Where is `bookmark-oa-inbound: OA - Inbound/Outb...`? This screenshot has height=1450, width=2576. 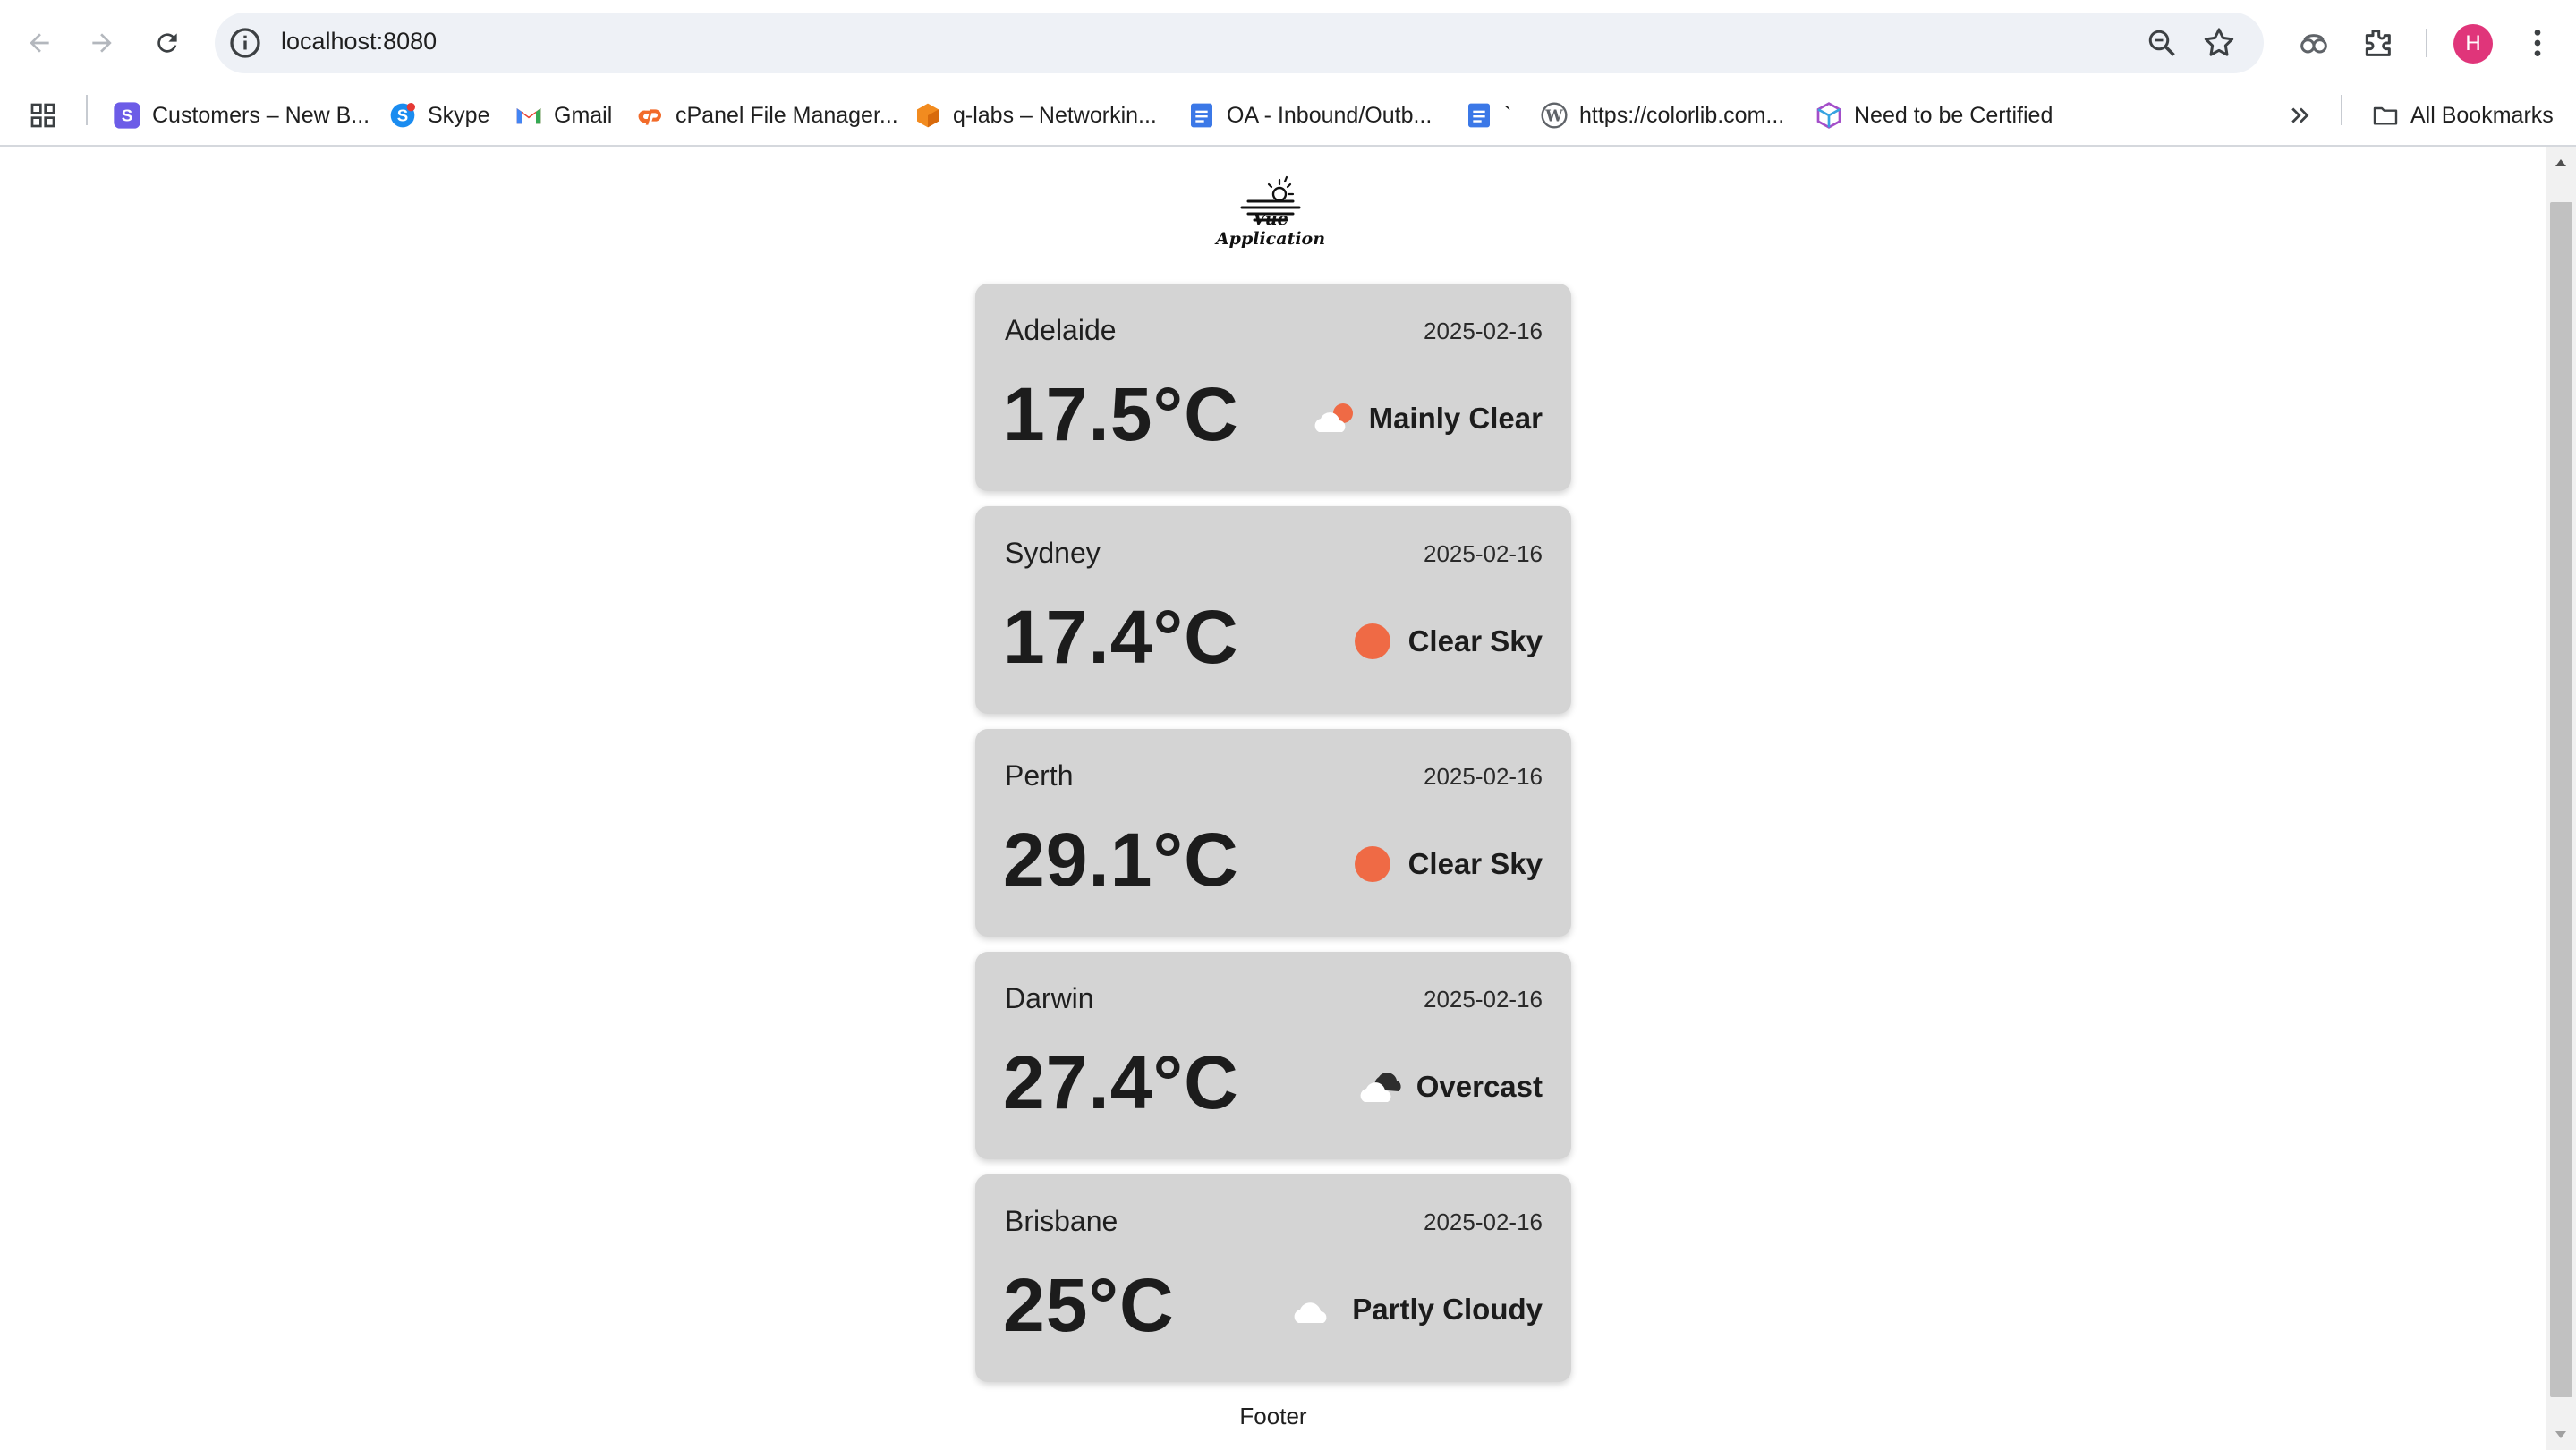 bookmark-oa-inbound: OA - Inbound/Outb... is located at coordinates (1309, 116).